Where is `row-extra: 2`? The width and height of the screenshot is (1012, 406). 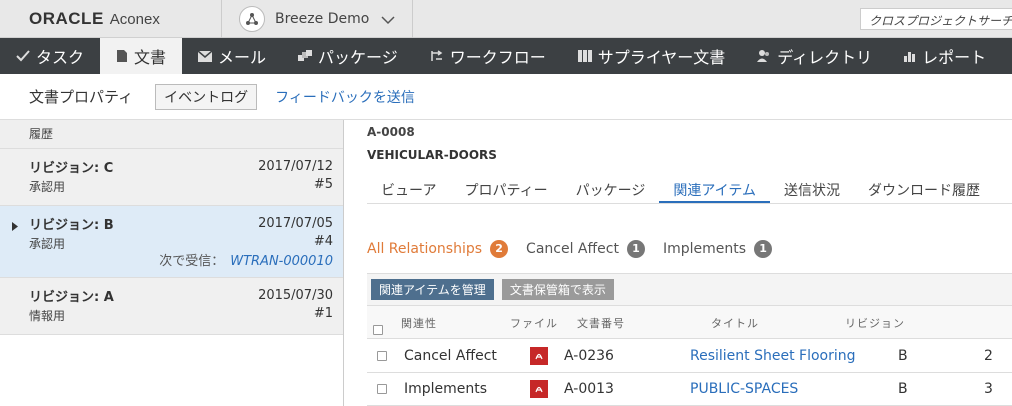 row-extra: 2 is located at coordinates (988, 356).